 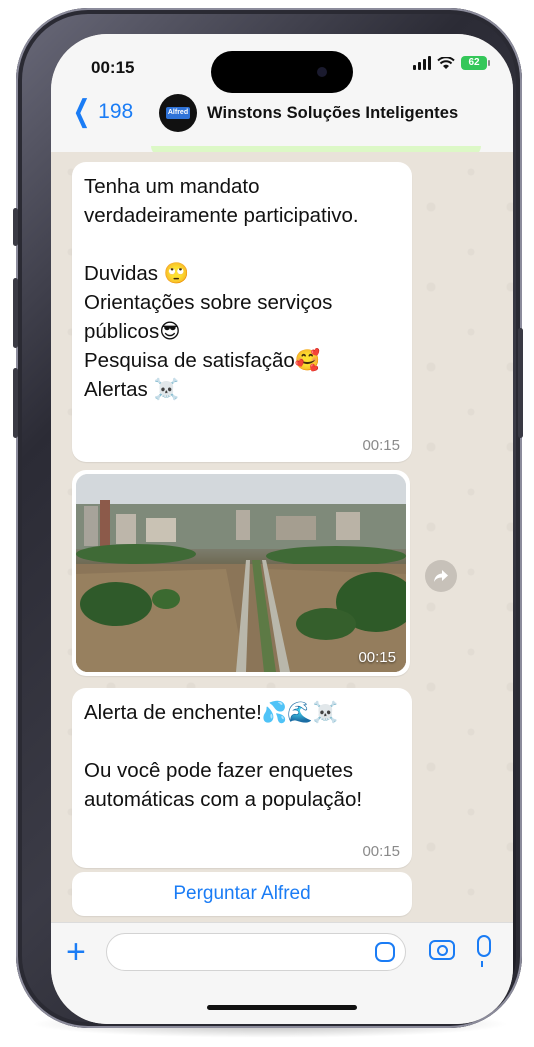 What do you see at coordinates (475, 63) in the screenshot?
I see `battery-icon: 62` at bounding box center [475, 63].